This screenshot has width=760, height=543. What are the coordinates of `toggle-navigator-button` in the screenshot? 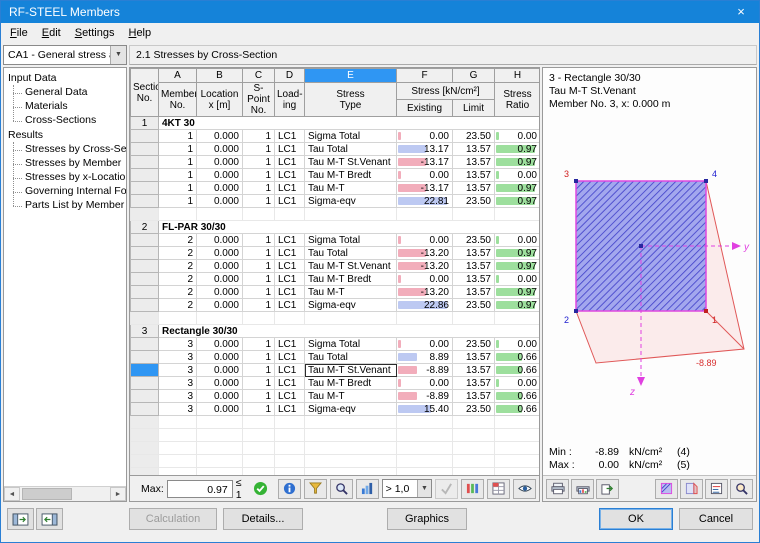 It's located at (20, 519).